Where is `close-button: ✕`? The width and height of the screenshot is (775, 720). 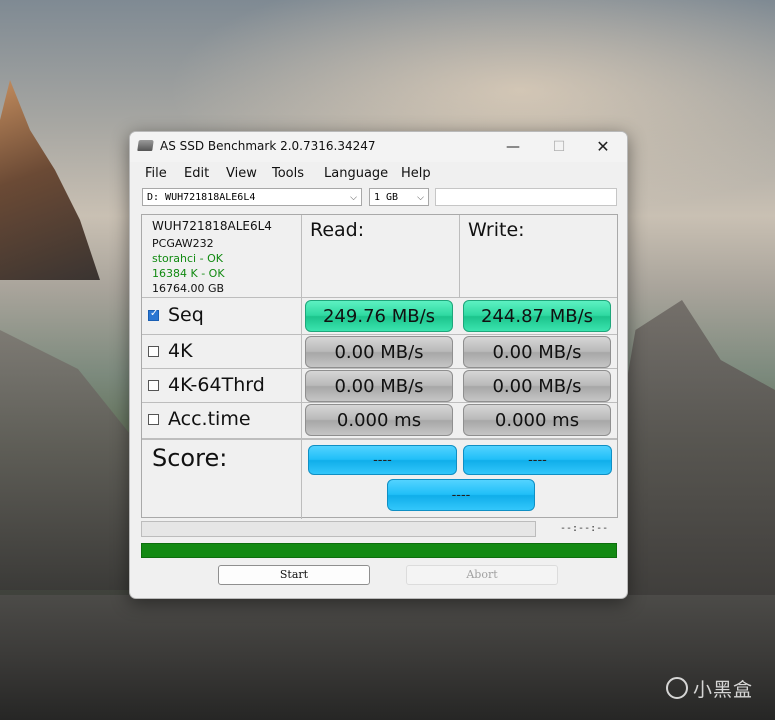 close-button: ✕ is located at coordinates (603, 147).